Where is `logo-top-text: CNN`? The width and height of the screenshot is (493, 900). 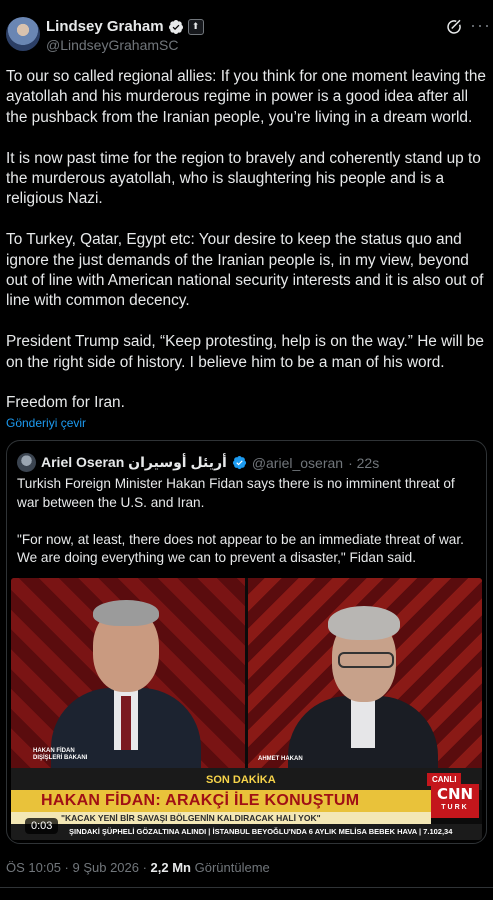
logo-top-text: CNN is located at coordinates (455, 794).